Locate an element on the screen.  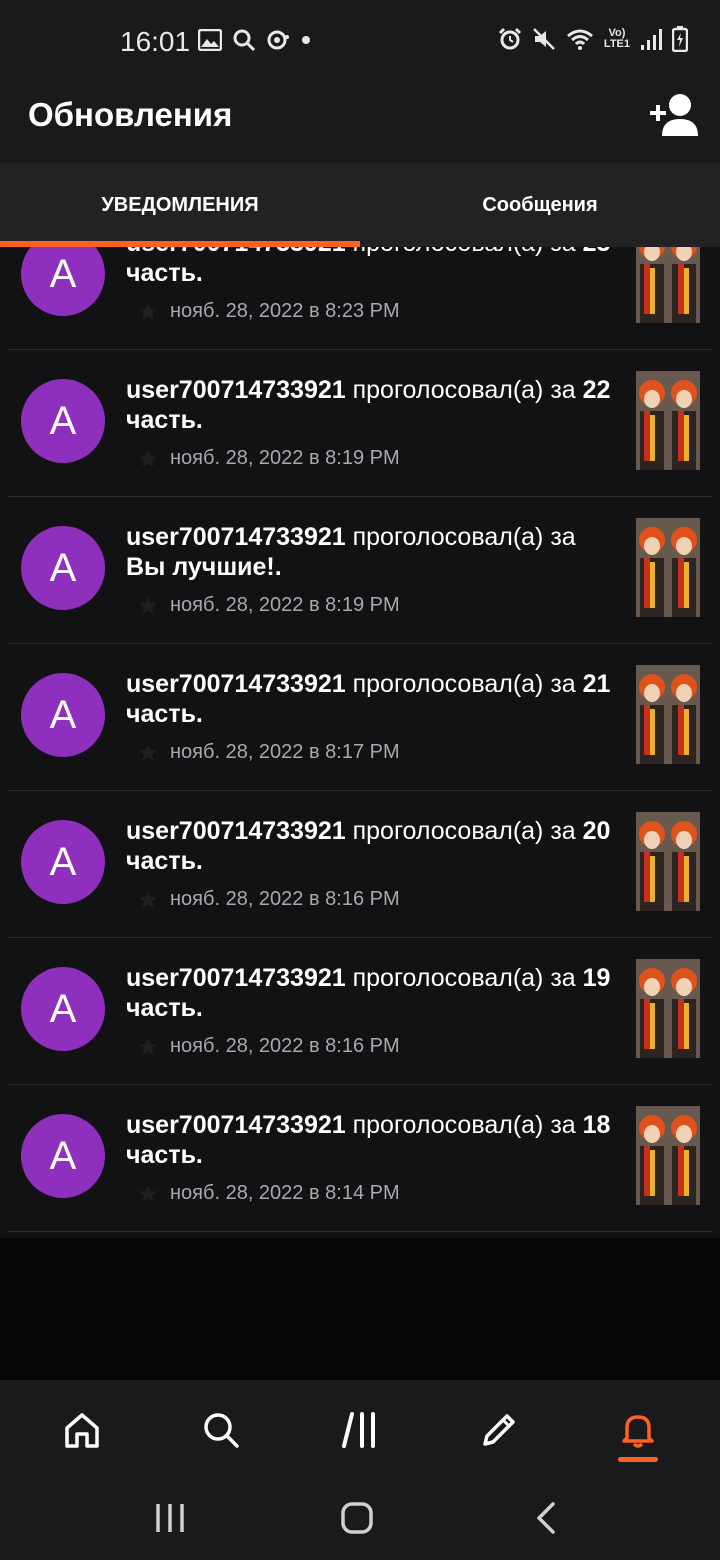
nav-home is located at coordinates (82, 1430).